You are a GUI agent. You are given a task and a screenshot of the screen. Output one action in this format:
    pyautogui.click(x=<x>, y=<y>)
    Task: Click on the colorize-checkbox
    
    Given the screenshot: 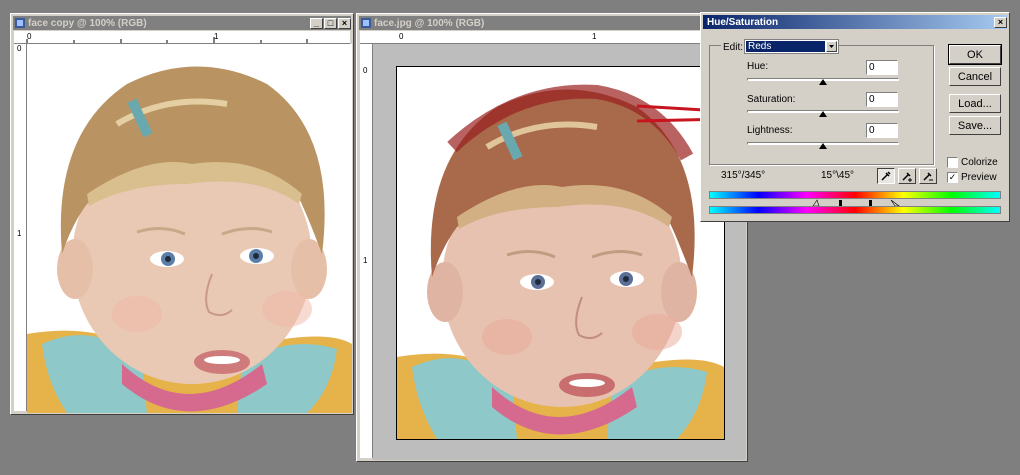 What is the action you would take?
    pyautogui.click(x=952, y=162)
    